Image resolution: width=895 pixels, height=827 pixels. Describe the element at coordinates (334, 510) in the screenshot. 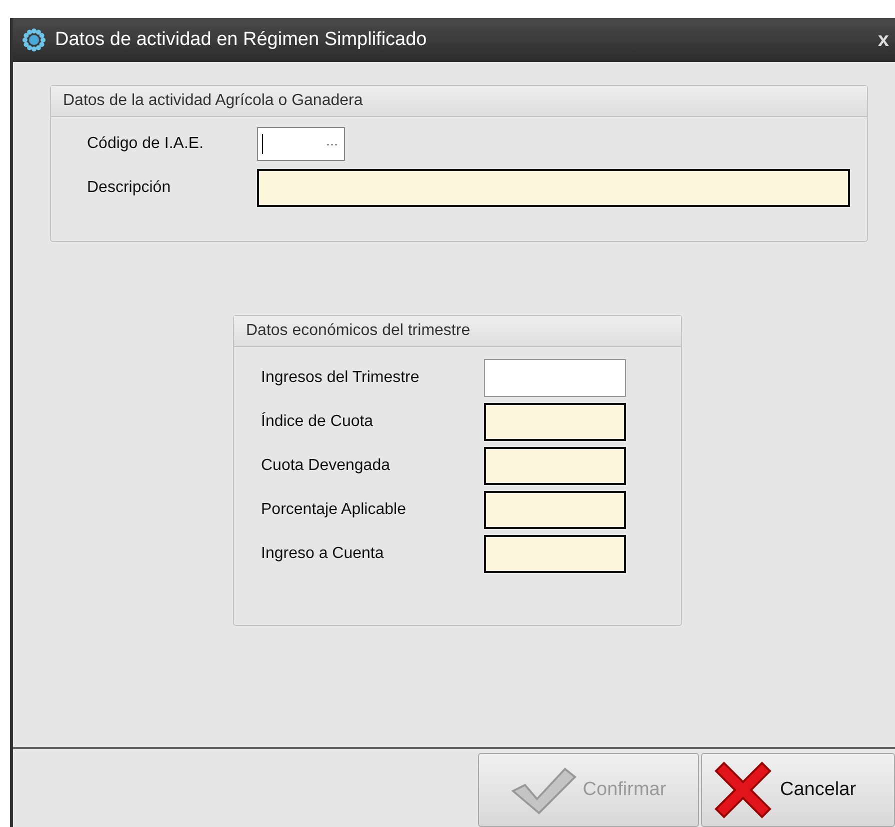

I see `field-label: Porcentaje Aplicable` at that location.